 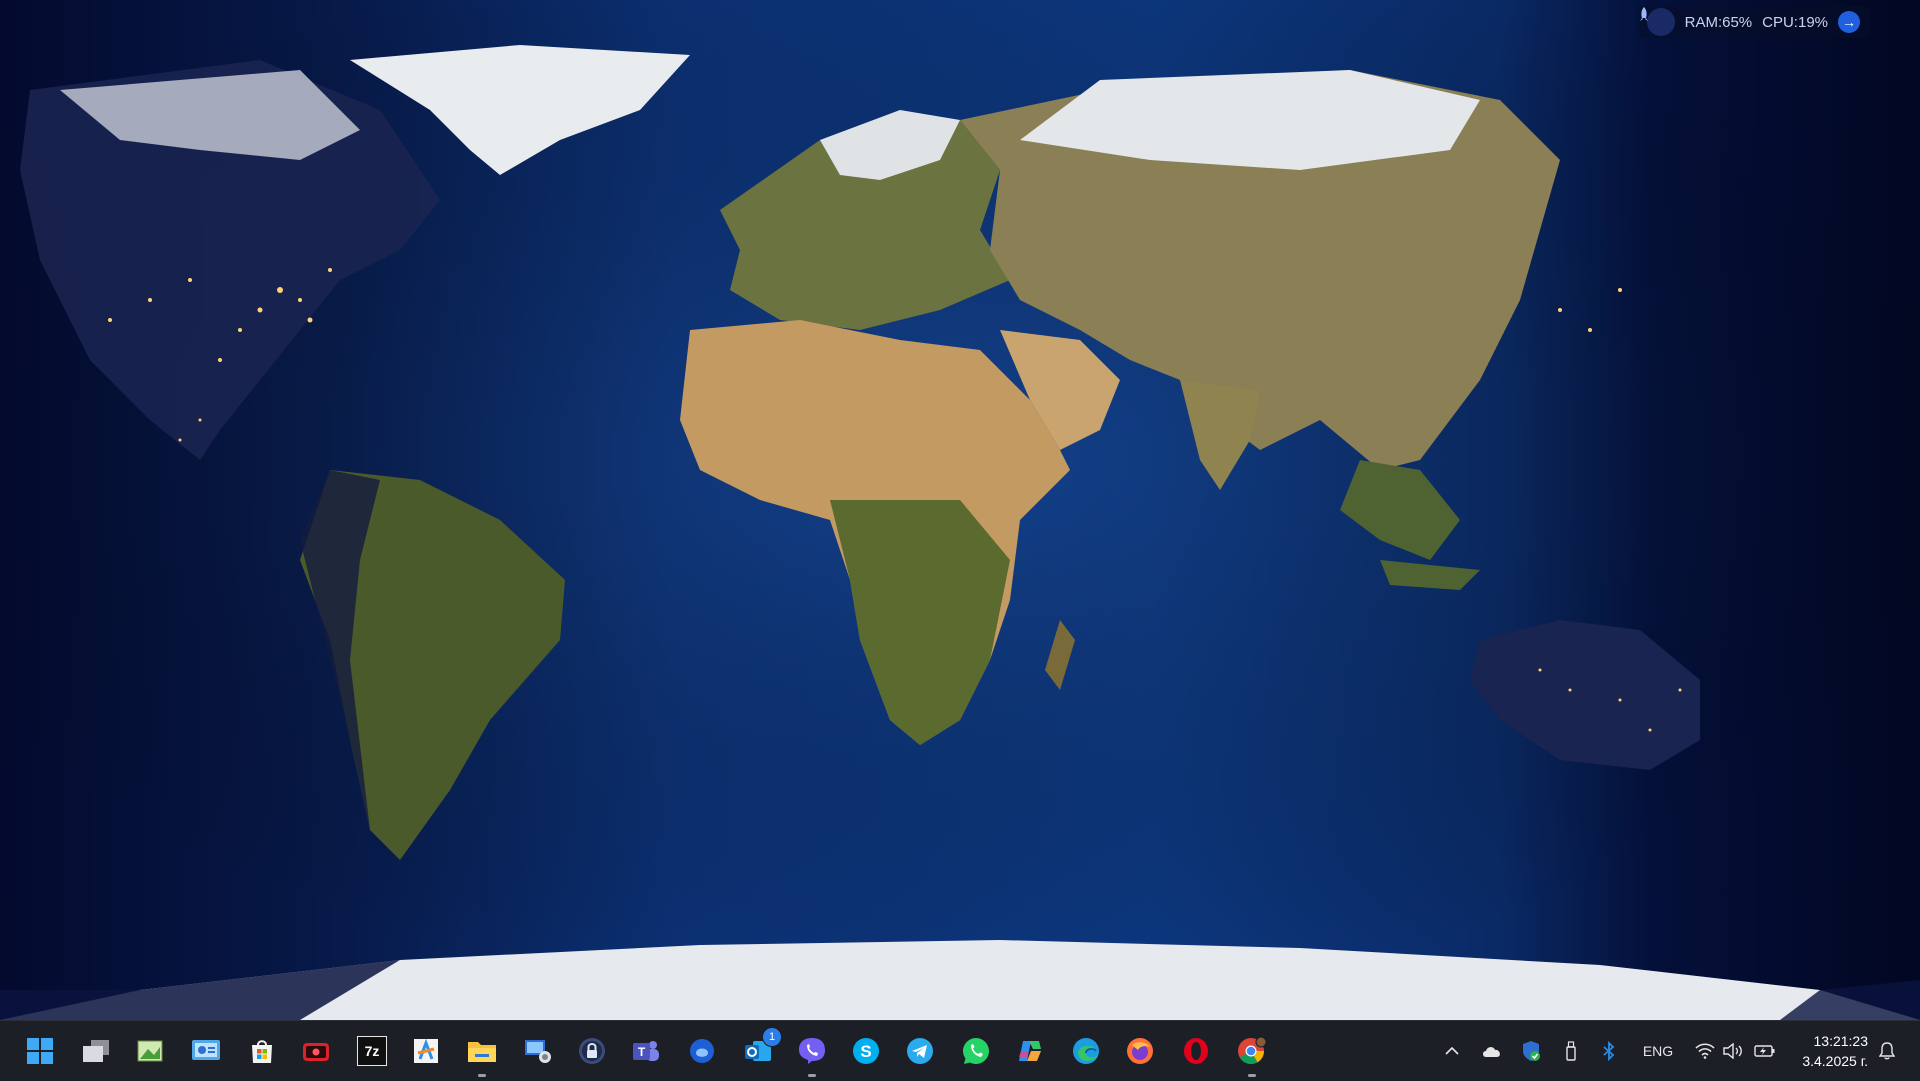 I want to click on store-icon, so click(x=262, y=1051).